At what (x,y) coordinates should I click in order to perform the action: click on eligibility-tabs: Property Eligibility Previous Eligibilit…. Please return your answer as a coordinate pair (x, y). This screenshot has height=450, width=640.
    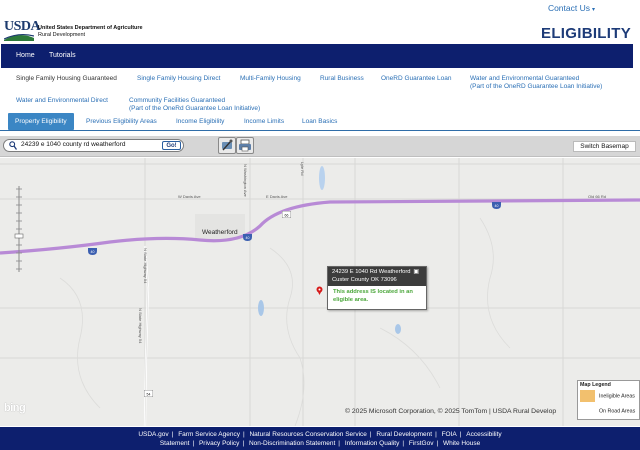
    Looking at the image, I should click on (324, 121).